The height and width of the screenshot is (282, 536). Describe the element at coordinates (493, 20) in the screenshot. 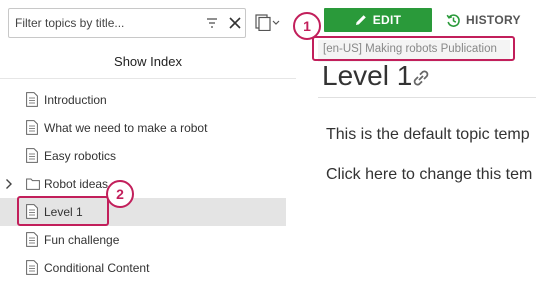

I see `history-button-label: HISTORY` at that location.